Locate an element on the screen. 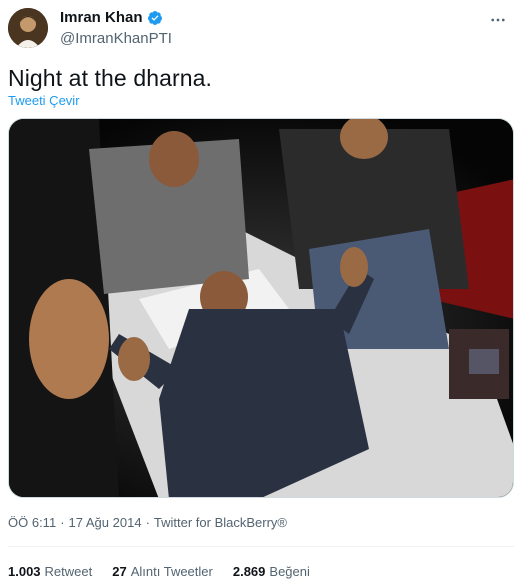 The image size is (522, 582). handle: @ImranKhanPTI is located at coordinates (116, 38).